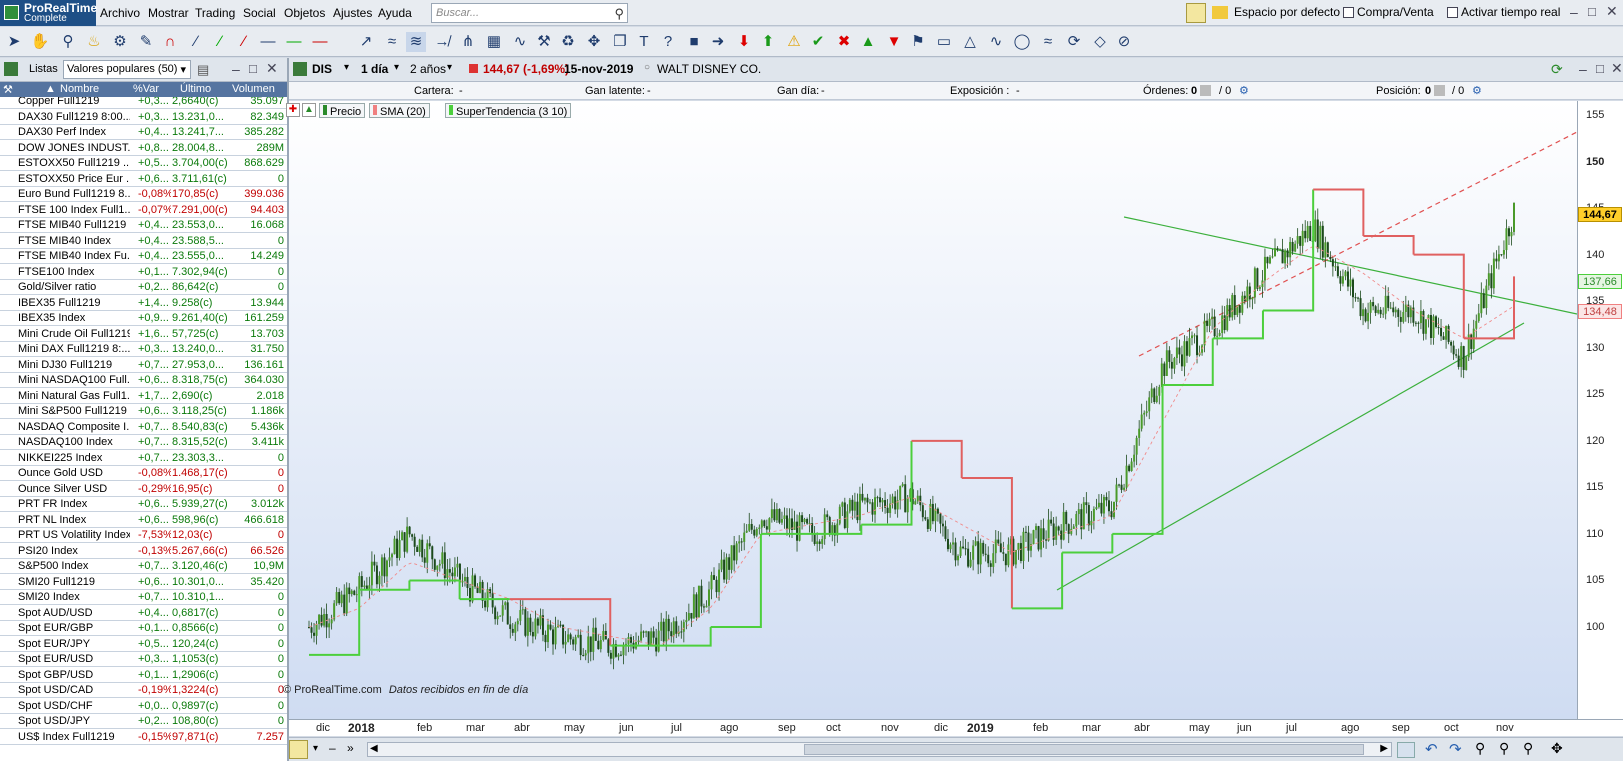 This screenshot has width=1623, height=761. What do you see at coordinates (94, 42) in the screenshot?
I see `alert-bell-icon: ♨` at bounding box center [94, 42].